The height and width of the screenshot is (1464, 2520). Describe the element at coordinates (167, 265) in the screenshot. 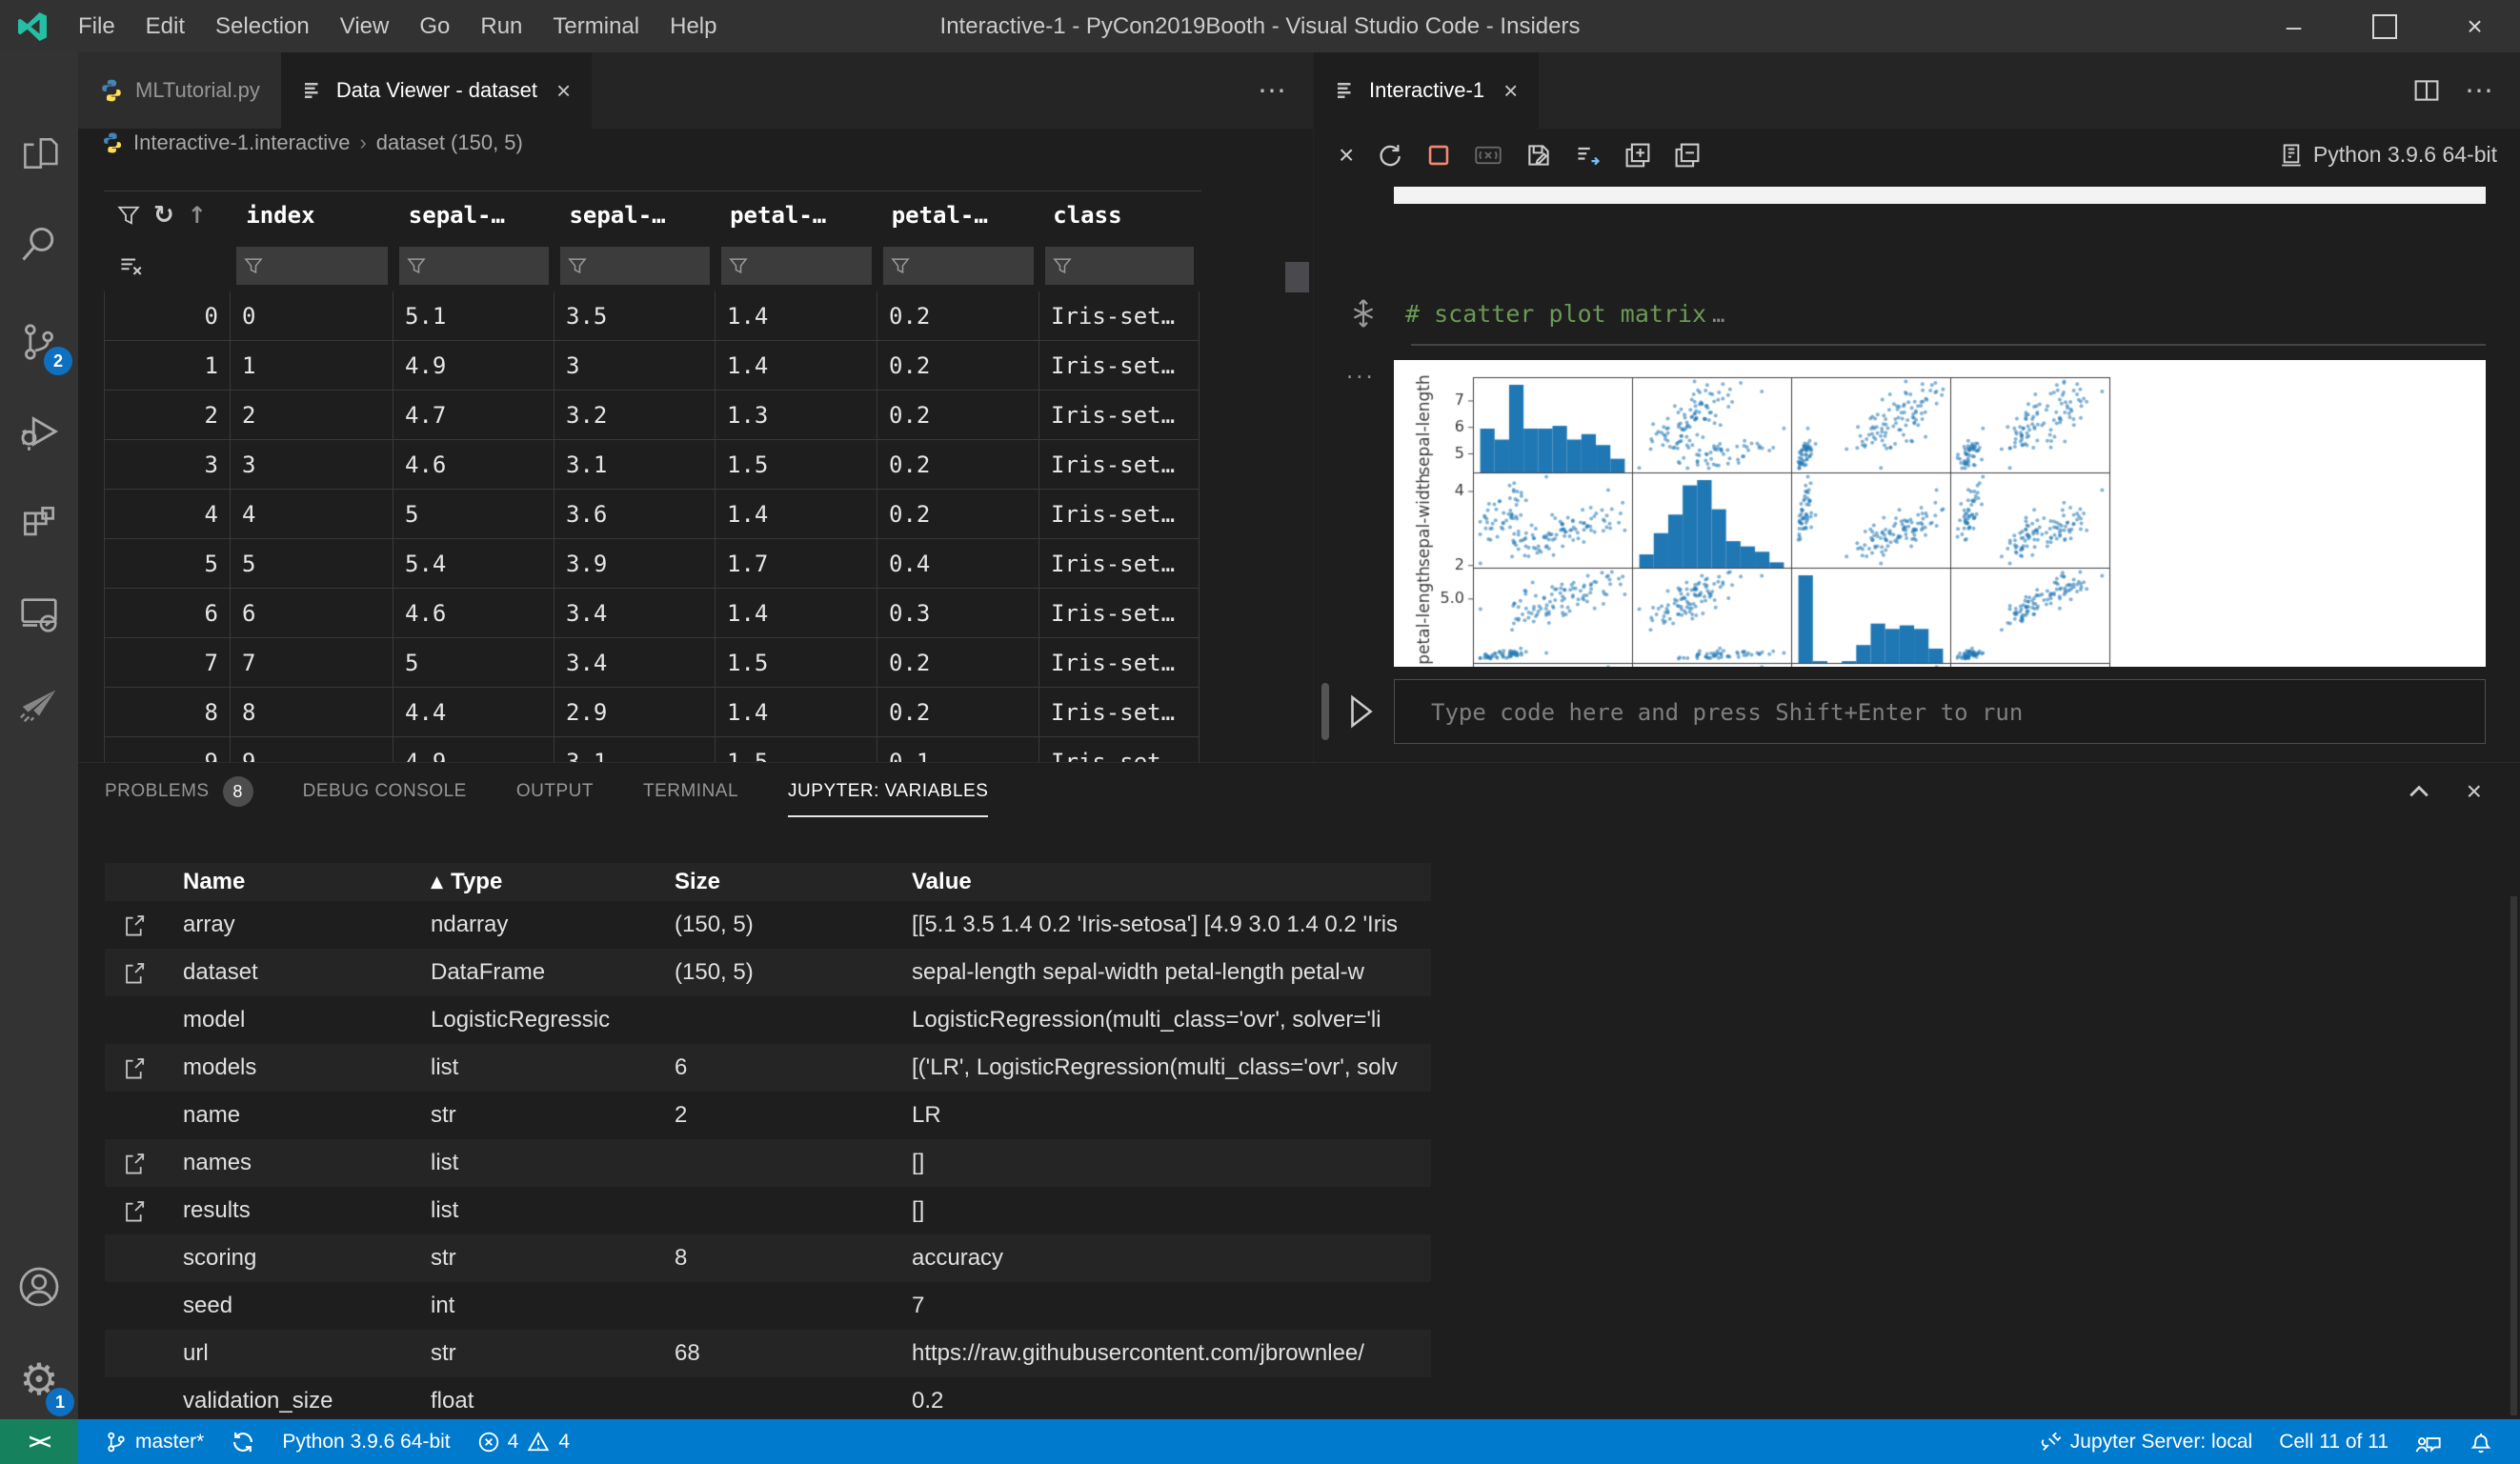

I see `clear-filters-icon` at that location.